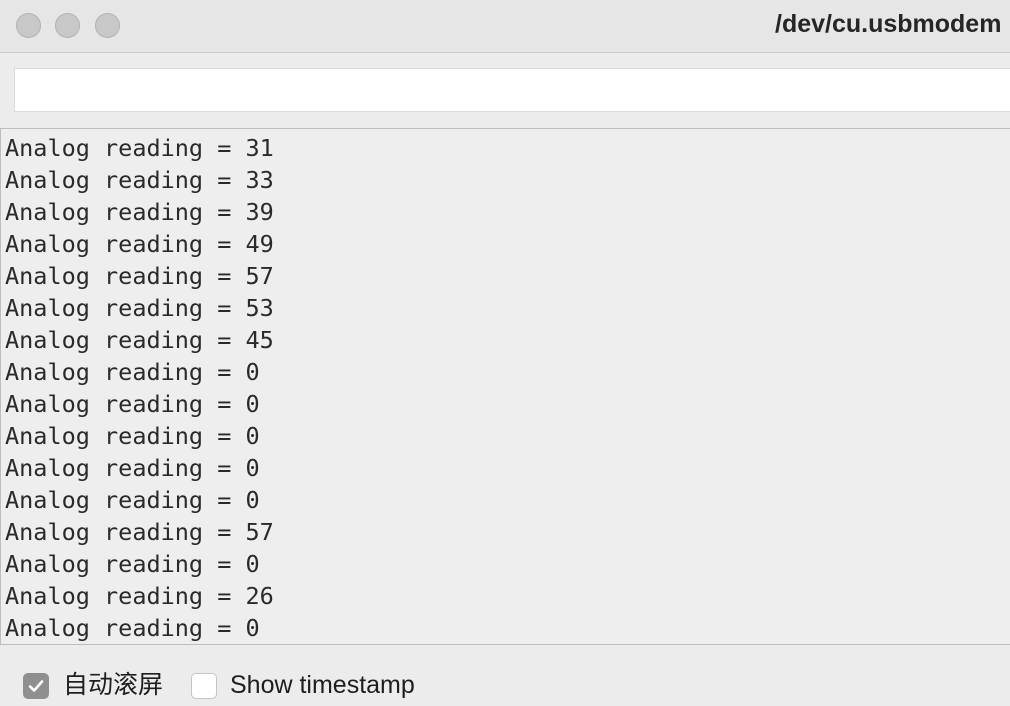 Image resolution: width=1010 pixels, height=706 pixels. What do you see at coordinates (888, 24) in the screenshot?
I see `window-title: /dev/cu.usbmodem` at bounding box center [888, 24].